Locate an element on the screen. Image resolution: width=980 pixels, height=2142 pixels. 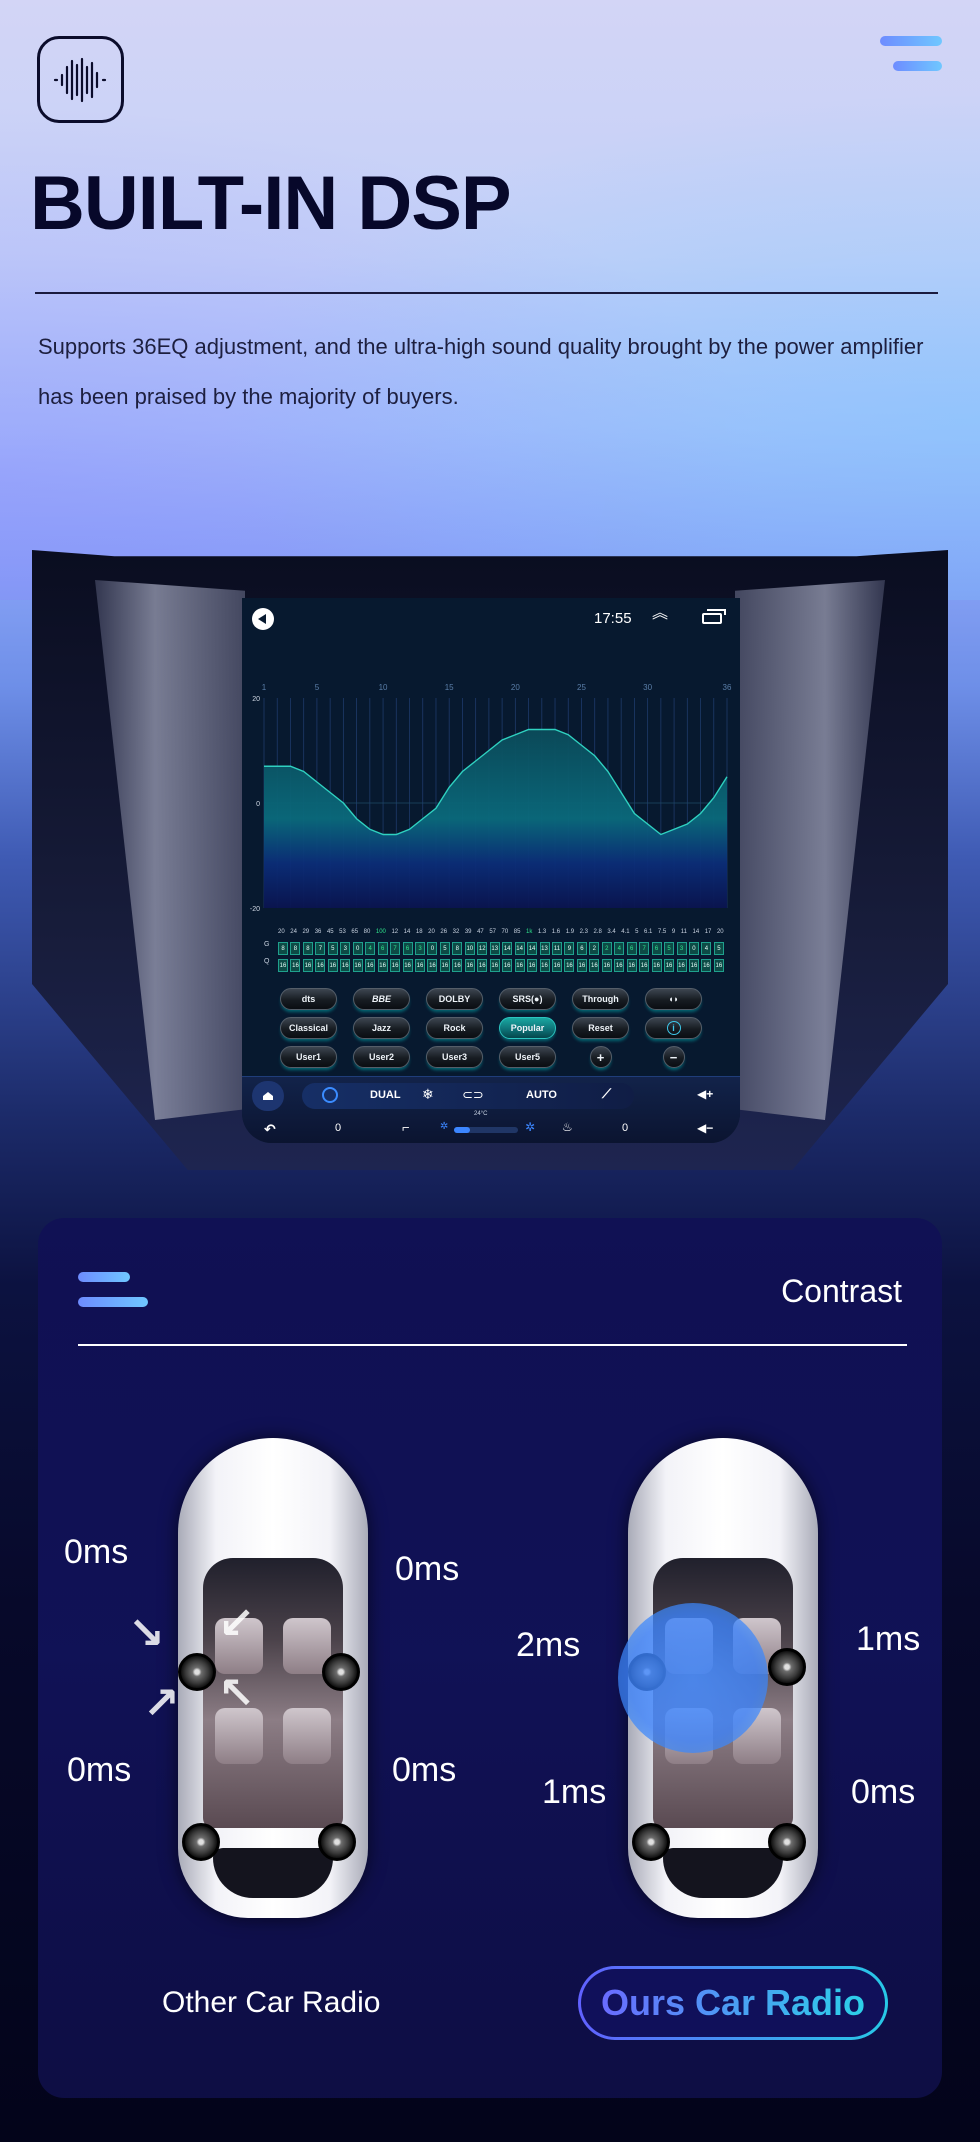
recirculation-icon: ⊂⊃ is located at coordinates (473, 1095).